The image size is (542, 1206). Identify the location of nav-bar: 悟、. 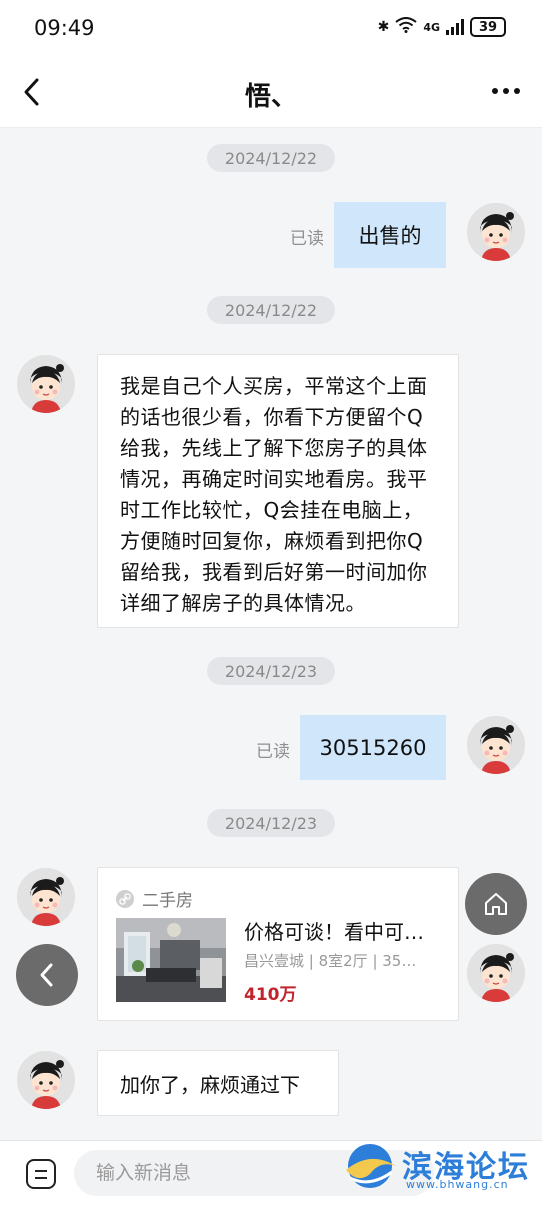
(271, 92).